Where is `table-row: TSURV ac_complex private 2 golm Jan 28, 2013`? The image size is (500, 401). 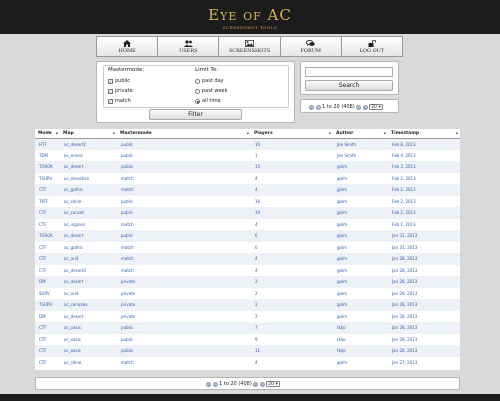 table-row: TSURV ac_complex private 2 golm Jan 28, 2013 is located at coordinates (247, 305).